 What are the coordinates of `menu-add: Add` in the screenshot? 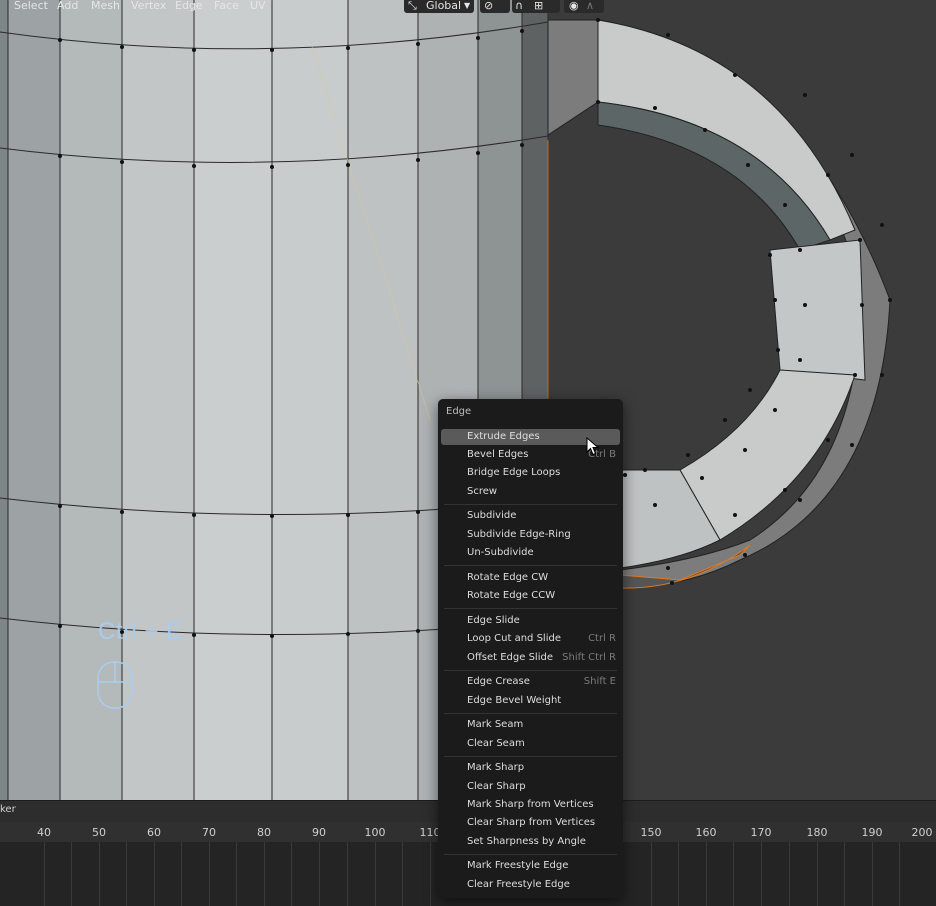 It's located at (67, 6).